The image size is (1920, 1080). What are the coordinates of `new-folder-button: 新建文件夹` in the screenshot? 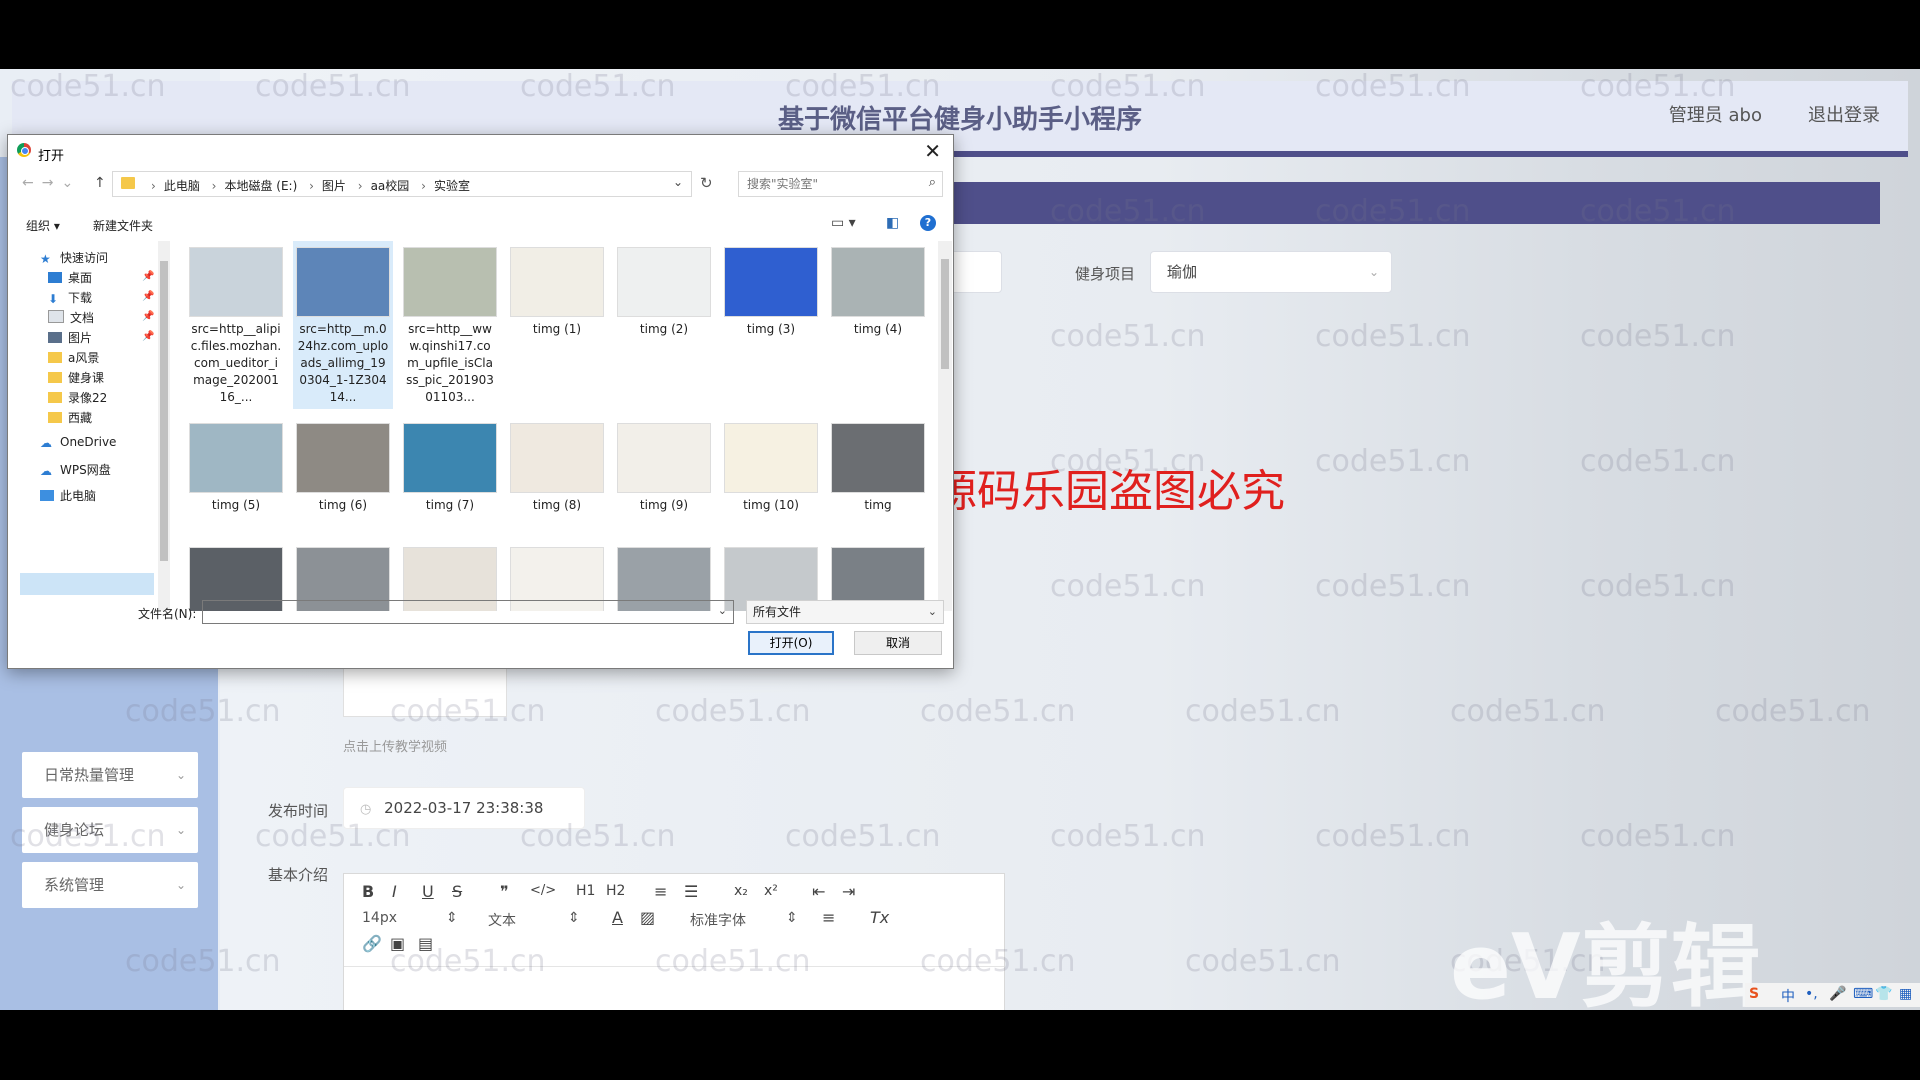 It's located at (123, 225).